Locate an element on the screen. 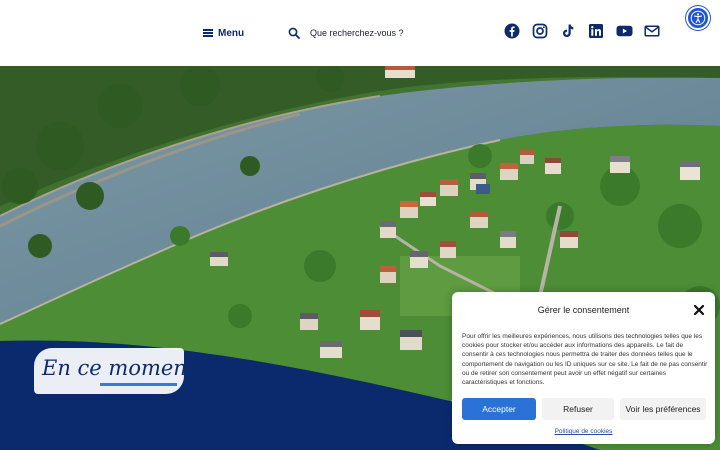 Image resolution: width=720 pixels, height=450 pixels. youtube-icon is located at coordinates (624, 31).